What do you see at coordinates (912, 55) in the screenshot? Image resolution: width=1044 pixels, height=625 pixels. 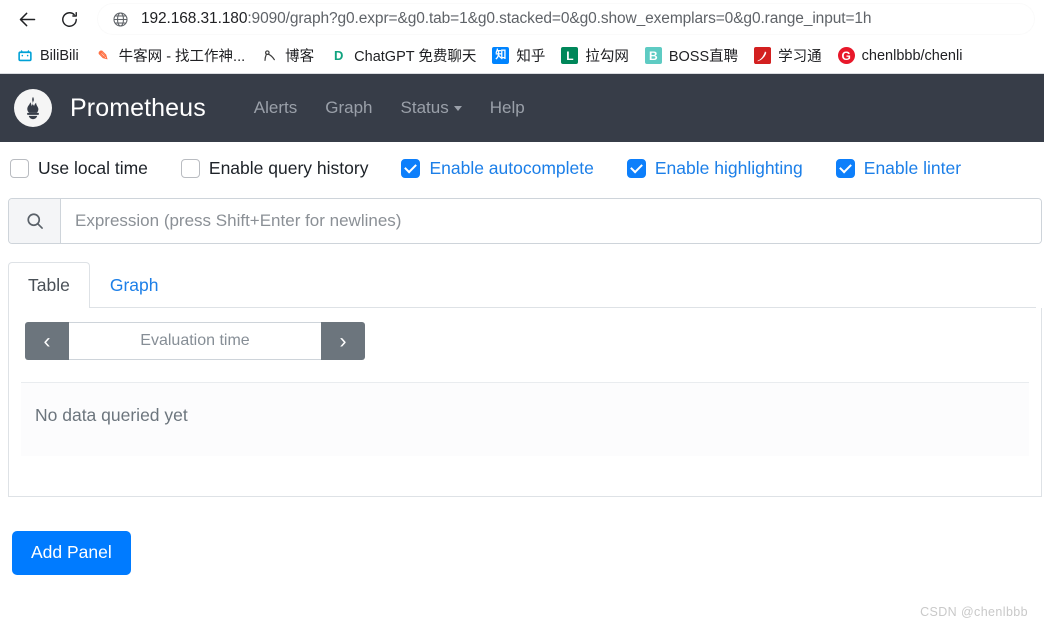 I see `bookmark-label: chenlbbb/chenli` at bounding box center [912, 55].